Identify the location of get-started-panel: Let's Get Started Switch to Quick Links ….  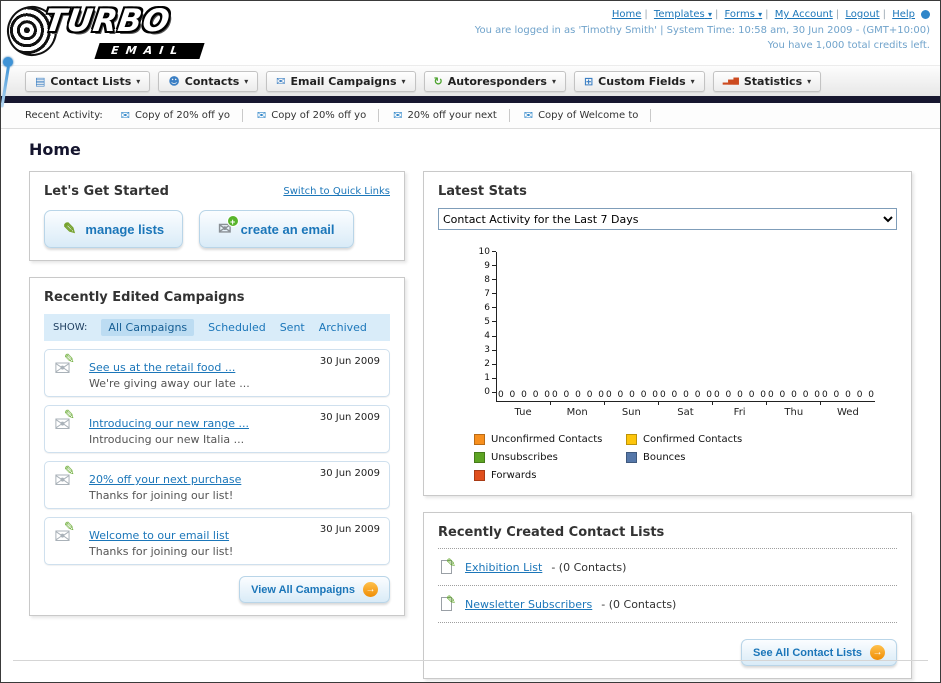
(217, 216).